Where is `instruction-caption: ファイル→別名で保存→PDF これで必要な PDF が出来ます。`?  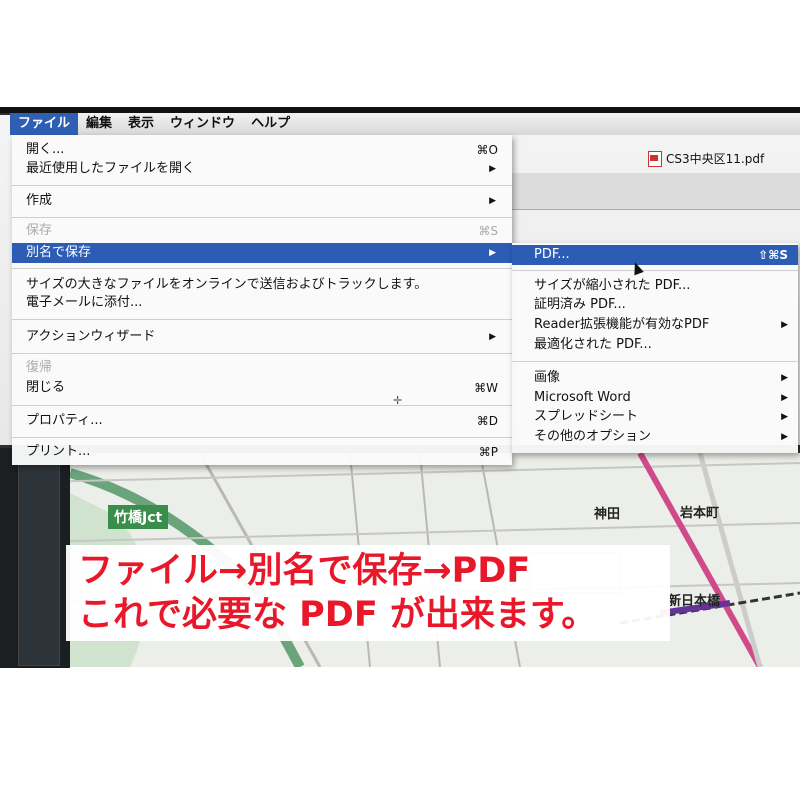
instruction-caption: ファイル→別名で保存→PDF これで必要な PDF が出来ます。 is located at coordinates (368, 593).